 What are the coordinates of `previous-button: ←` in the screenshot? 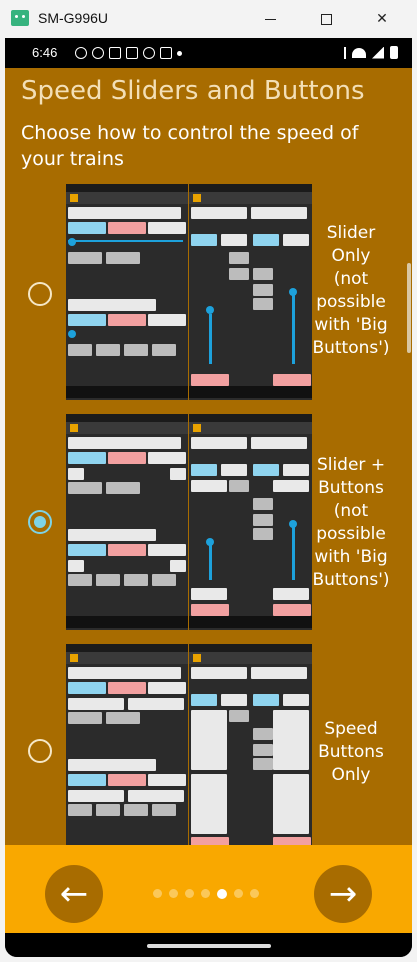 It's located at (74, 894).